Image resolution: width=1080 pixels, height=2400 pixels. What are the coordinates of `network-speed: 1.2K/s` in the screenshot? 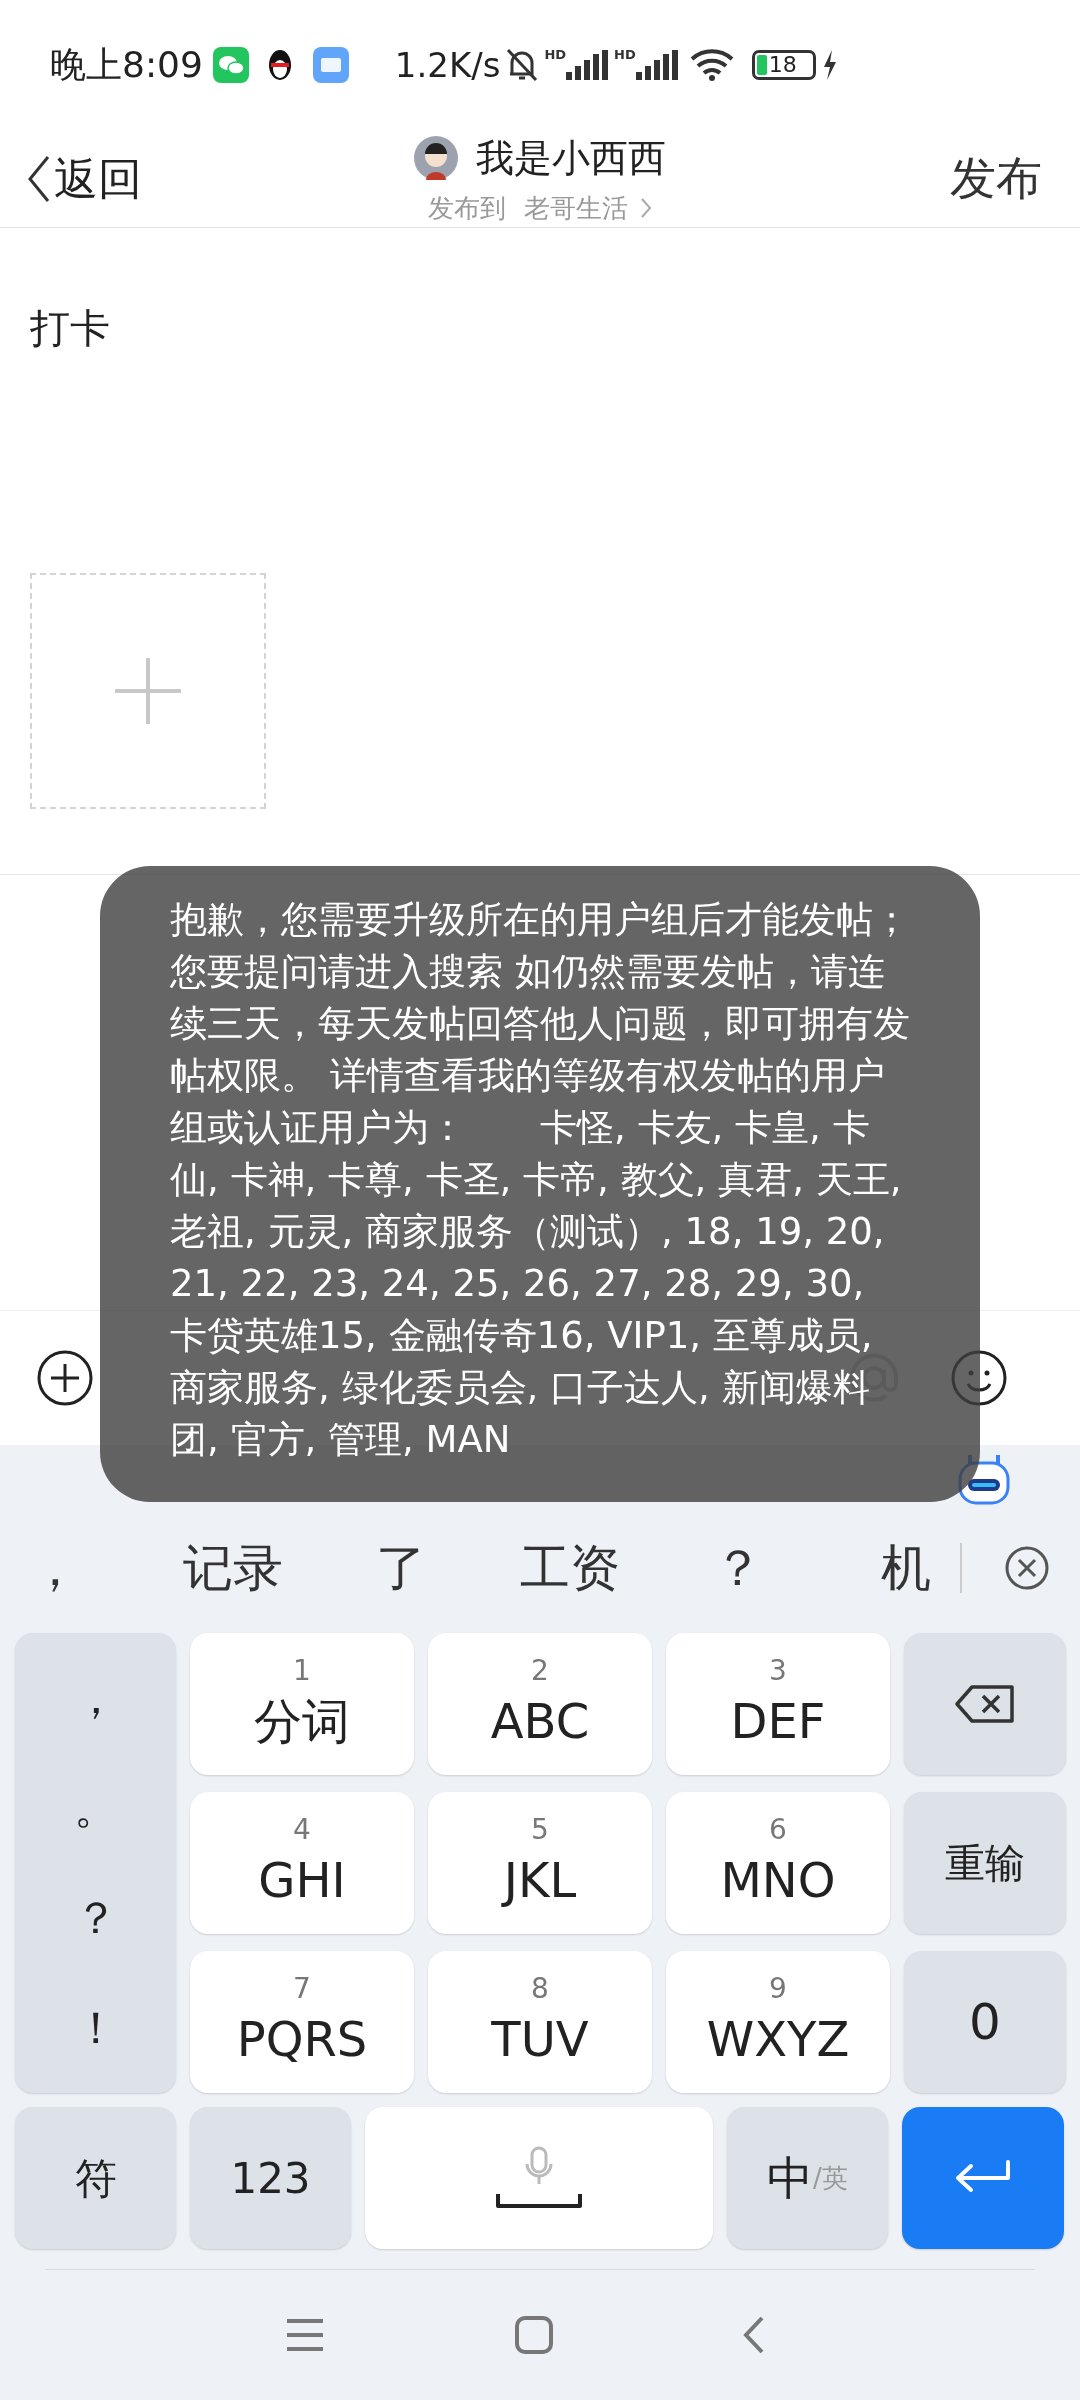 It's located at (447, 65).